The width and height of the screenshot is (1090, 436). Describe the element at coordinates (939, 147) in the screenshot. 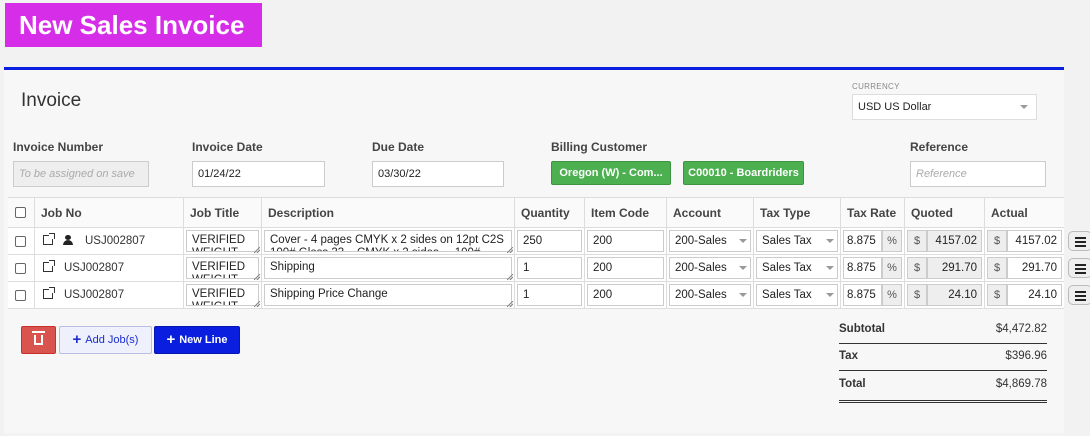

I see `reference-label: Reference` at that location.